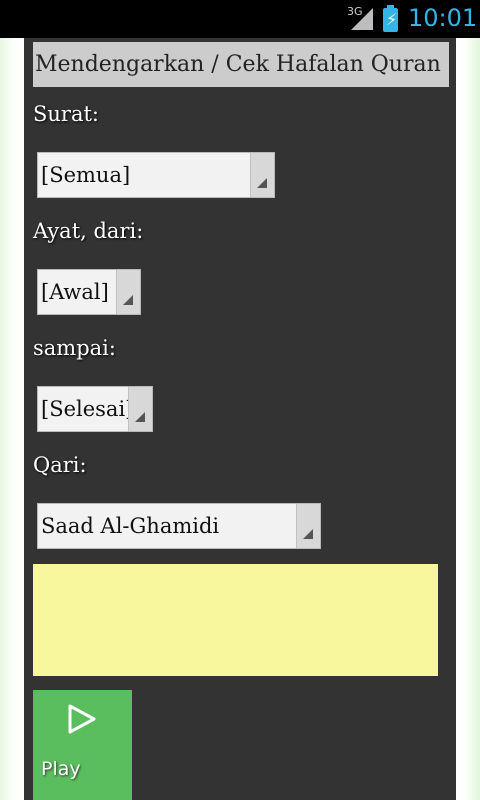  What do you see at coordinates (235, 620) in the screenshot?
I see `text-display-area` at bounding box center [235, 620].